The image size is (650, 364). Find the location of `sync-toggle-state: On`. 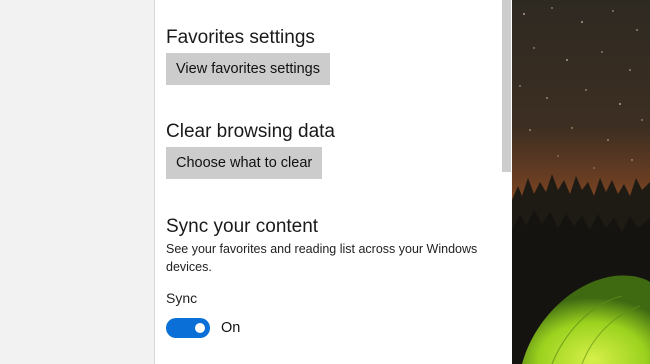

sync-toggle-state: On is located at coordinates (231, 328).